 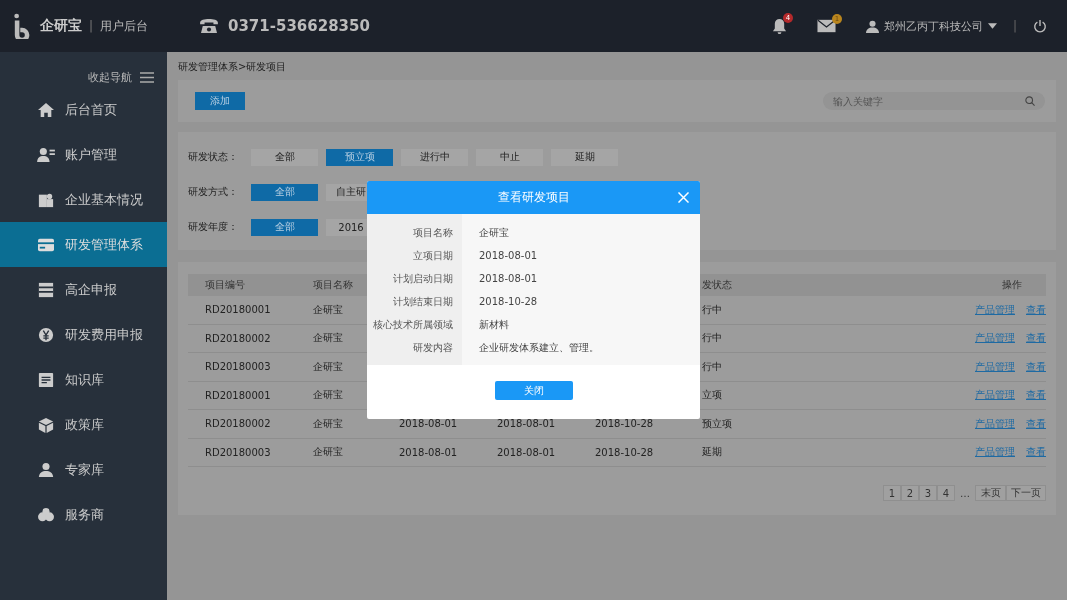 What do you see at coordinates (46, 514) in the screenshot?
I see `group-icon` at bounding box center [46, 514].